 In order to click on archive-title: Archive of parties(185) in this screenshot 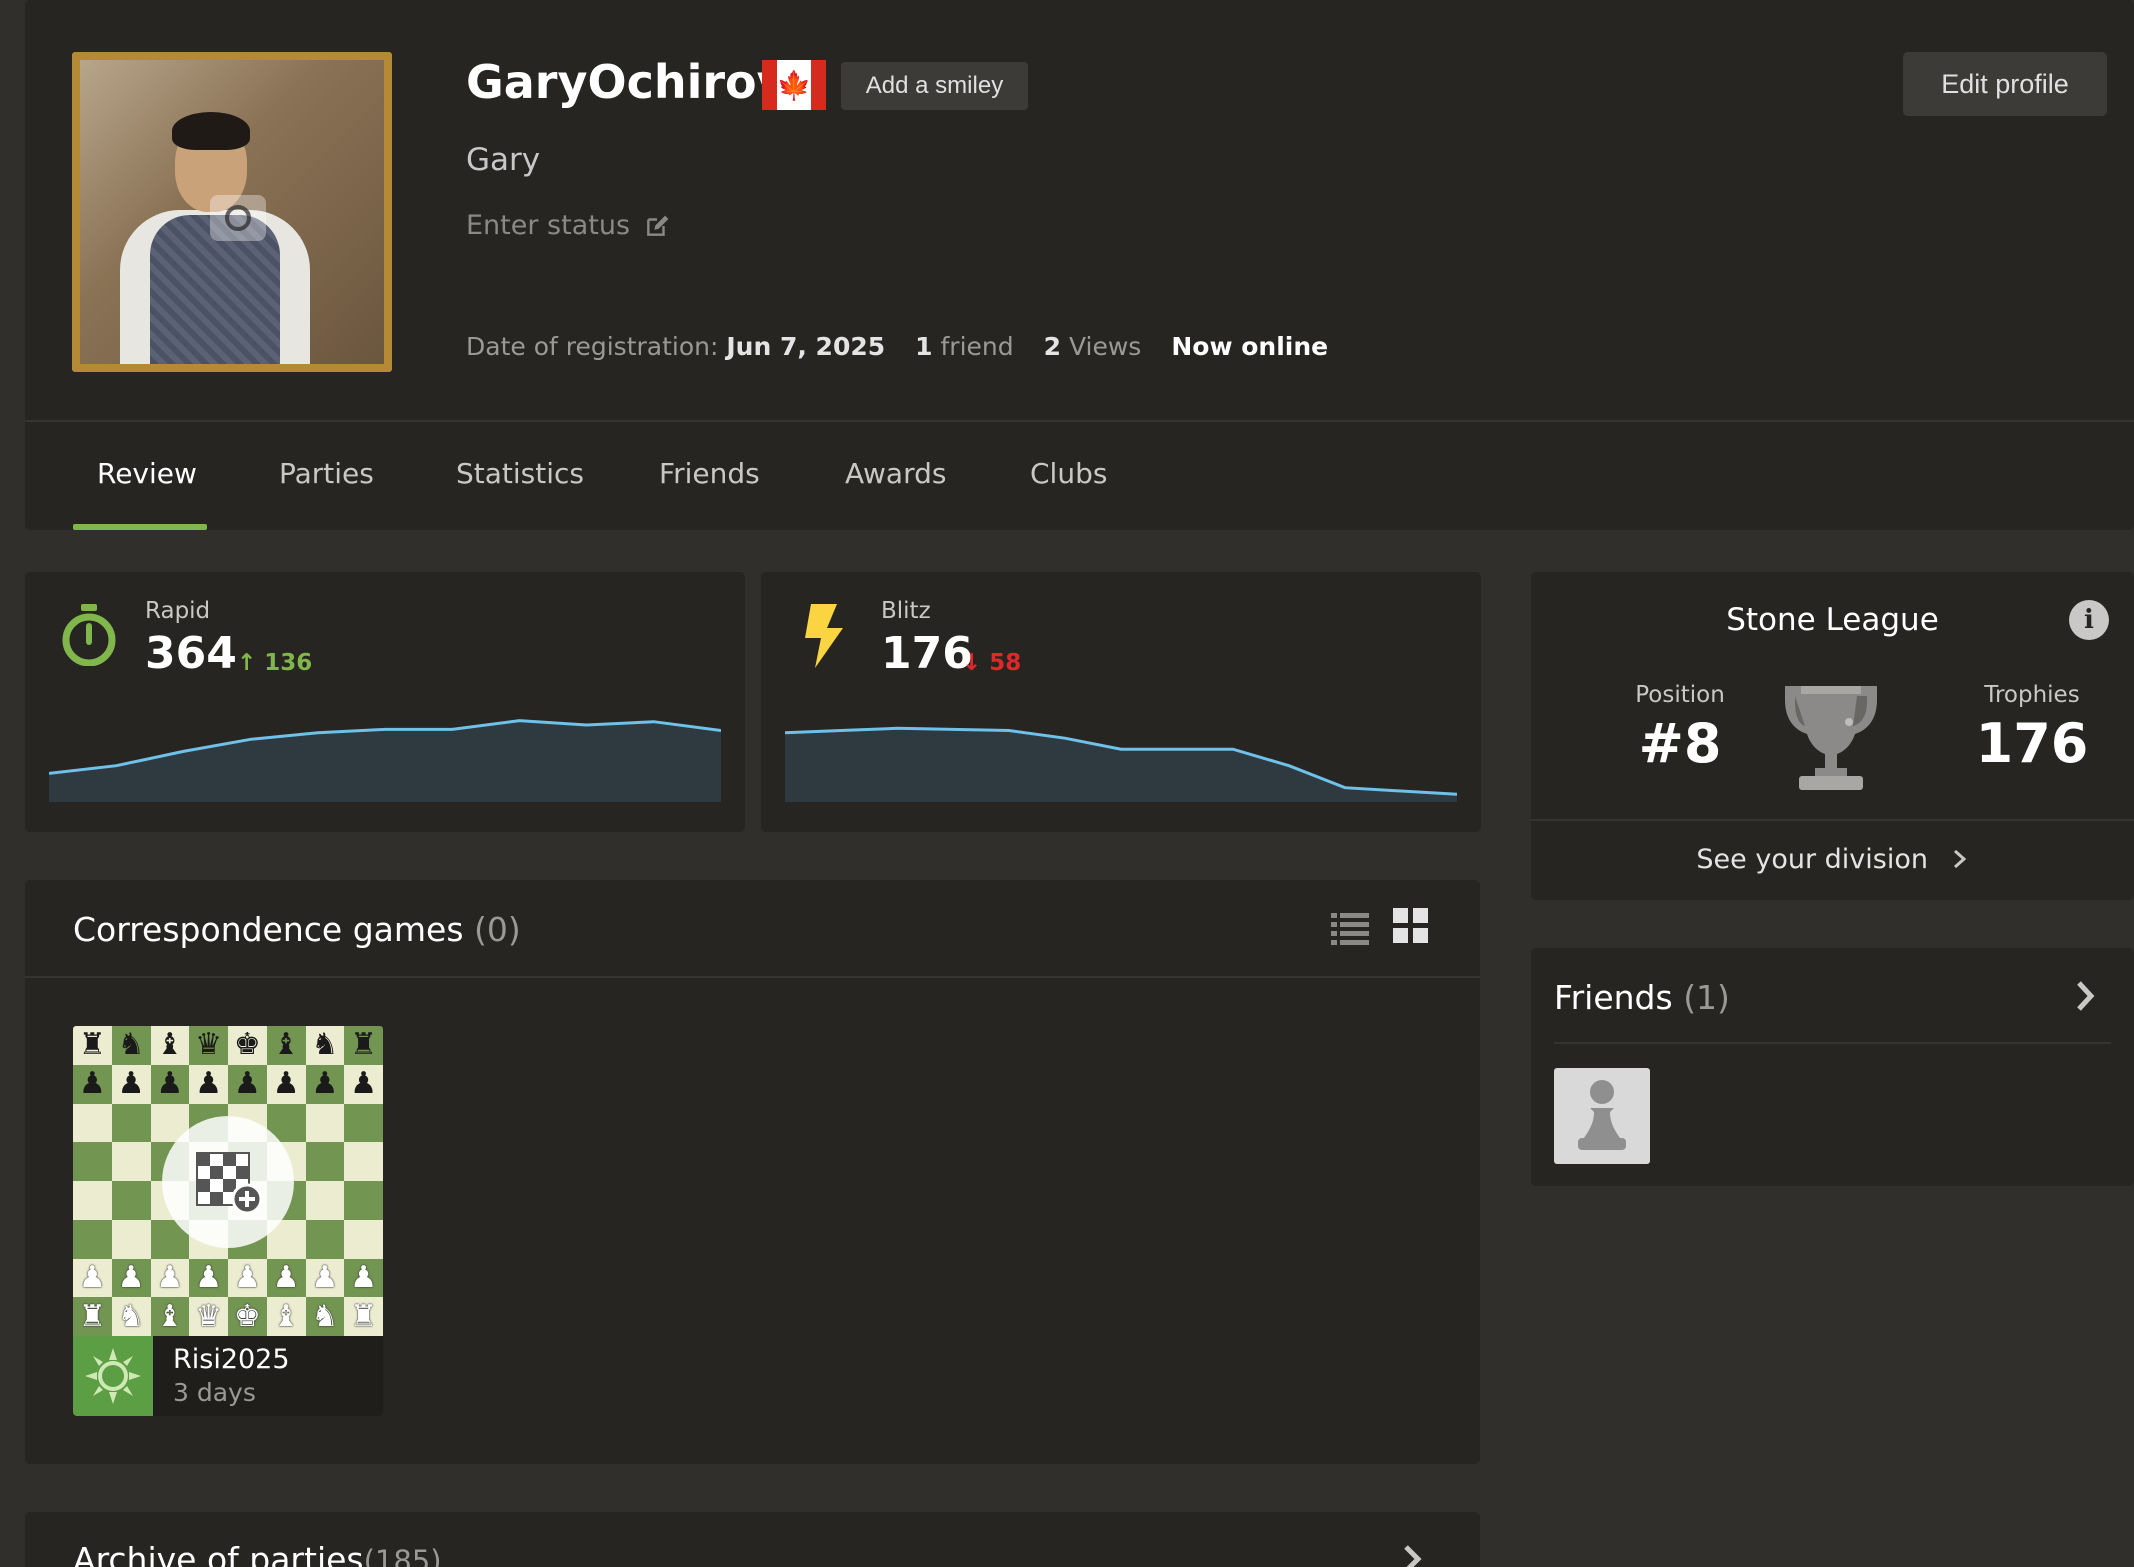, I will do `click(257, 1553)`.